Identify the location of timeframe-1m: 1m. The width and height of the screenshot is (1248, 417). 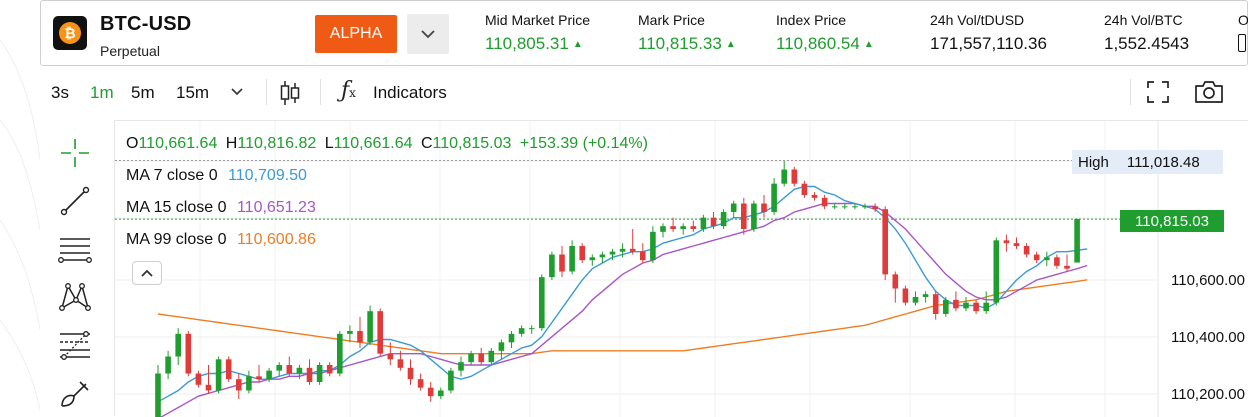
(102, 93).